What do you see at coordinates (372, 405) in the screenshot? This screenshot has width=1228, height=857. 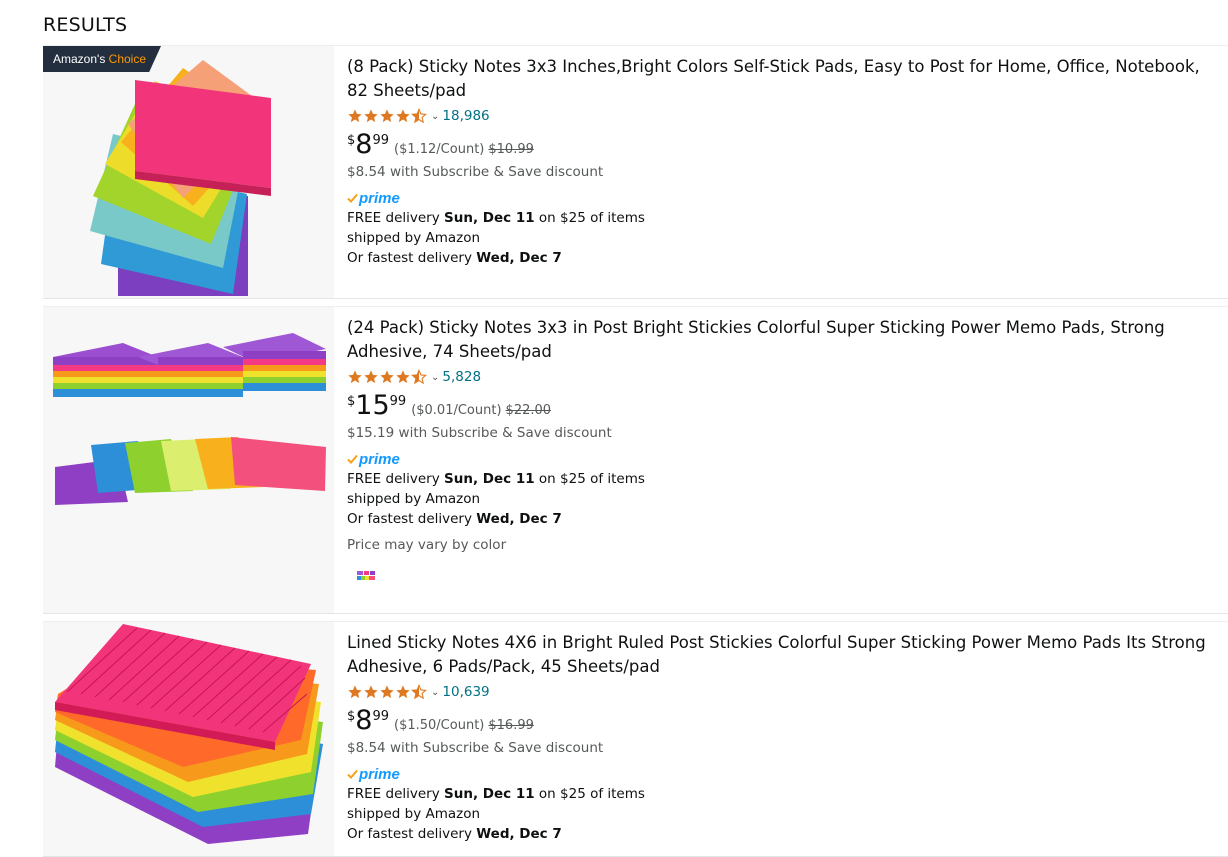 I see `price-whole: 15` at bounding box center [372, 405].